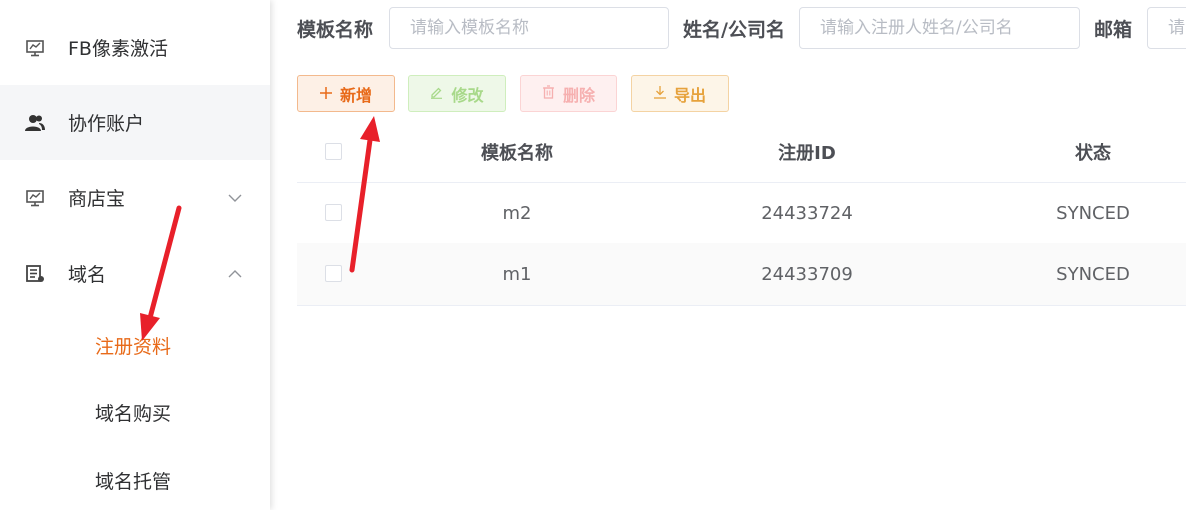  I want to click on sidebar-subitem-registration-info: 注册资料, so click(135, 345).